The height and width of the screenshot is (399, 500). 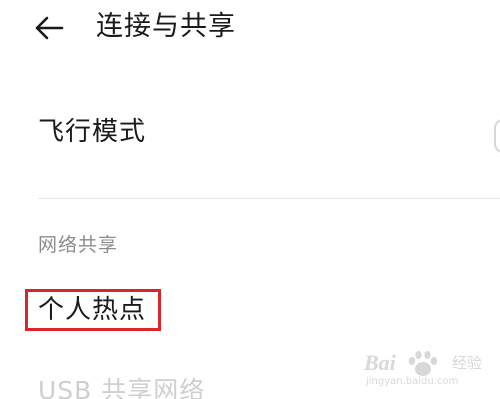 I want to click on airplane-mode-label: 飞行模式, so click(x=92, y=132).